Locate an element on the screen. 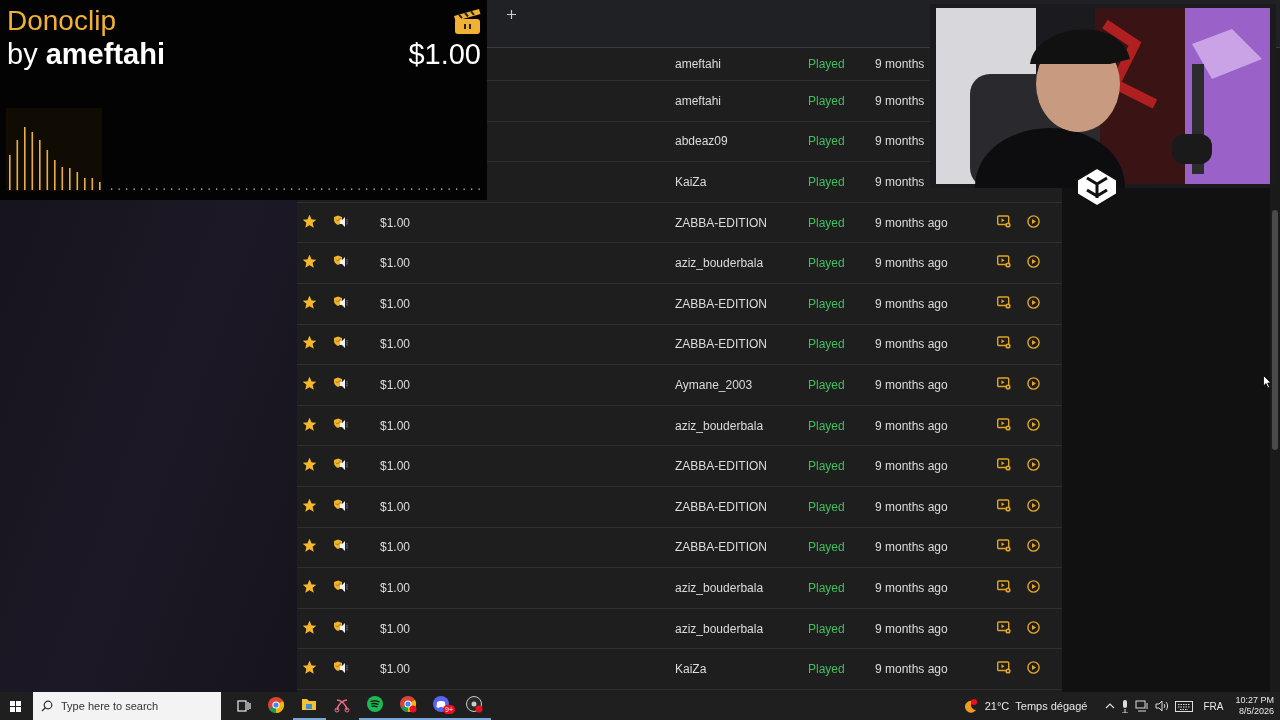 The width and height of the screenshot is (1280, 720). emblem-icon is located at coordinates (1097, 187).